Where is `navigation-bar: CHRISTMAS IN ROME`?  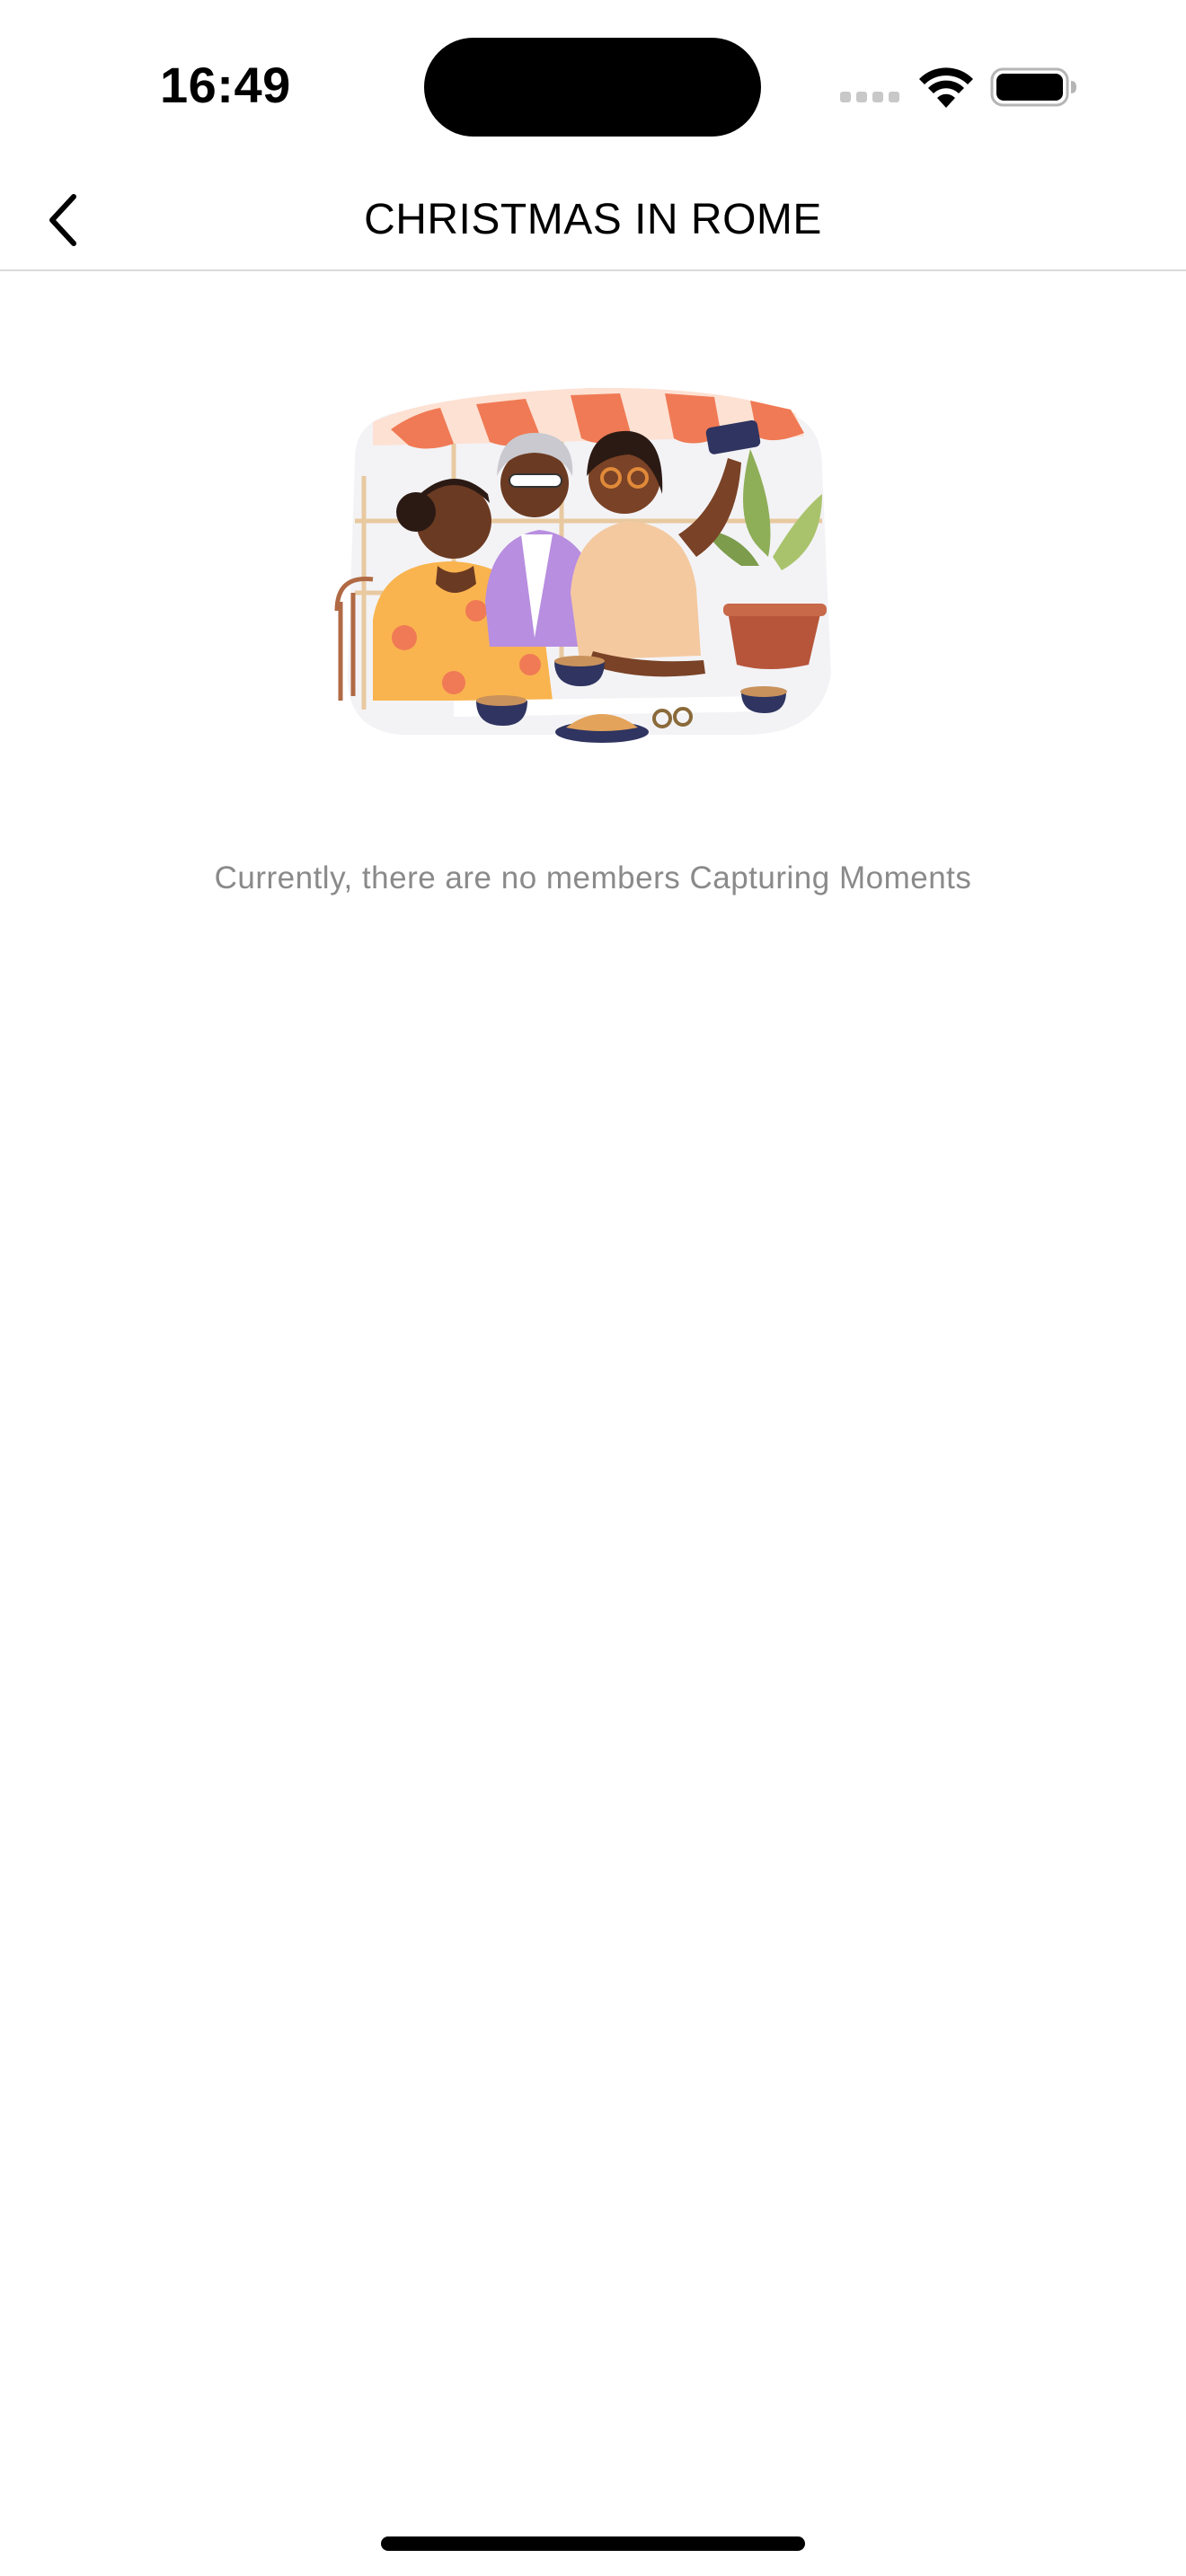 navigation-bar: CHRISTMAS IN ROME is located at coordinates (593, 221).